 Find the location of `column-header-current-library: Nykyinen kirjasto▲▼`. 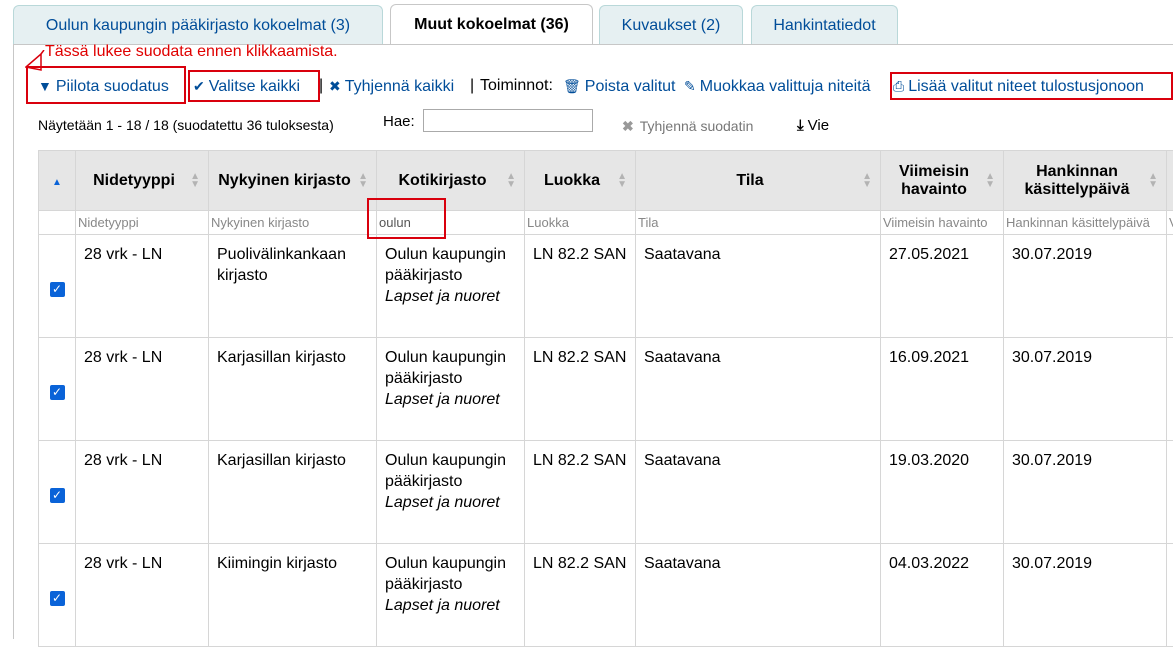

column-header-current-library: Nykyinen kirjasto▲▼ is located at coordinates (293, 181).